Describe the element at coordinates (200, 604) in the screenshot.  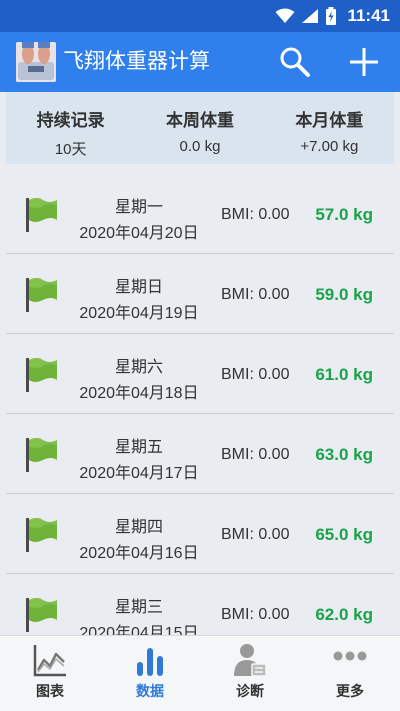
I see `list-item: 星期三 2020年04月15日 BMI: 0.00 62.0 kg` at that location.